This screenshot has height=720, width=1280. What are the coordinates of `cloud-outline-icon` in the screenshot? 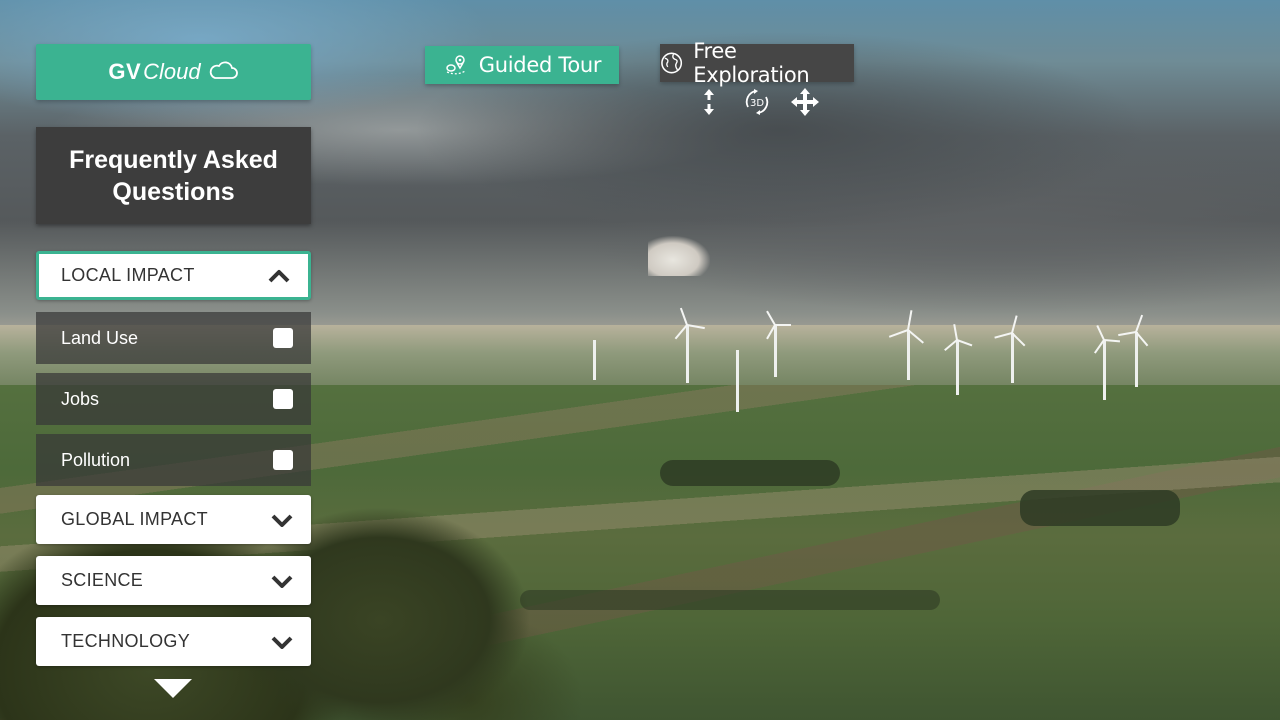 It's located at (223, 72).